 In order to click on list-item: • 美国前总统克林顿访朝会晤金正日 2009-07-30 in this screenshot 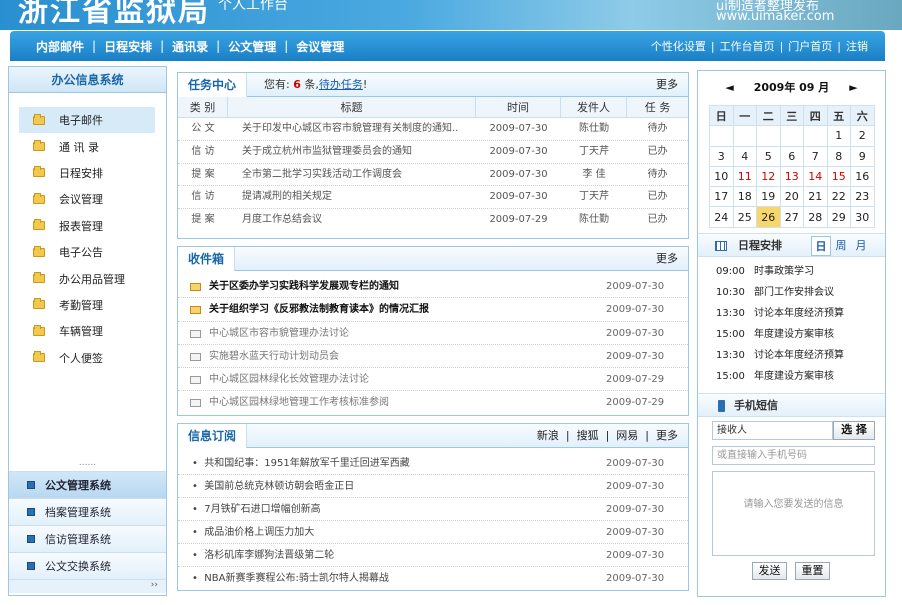, I will do `click(433, 486)`.